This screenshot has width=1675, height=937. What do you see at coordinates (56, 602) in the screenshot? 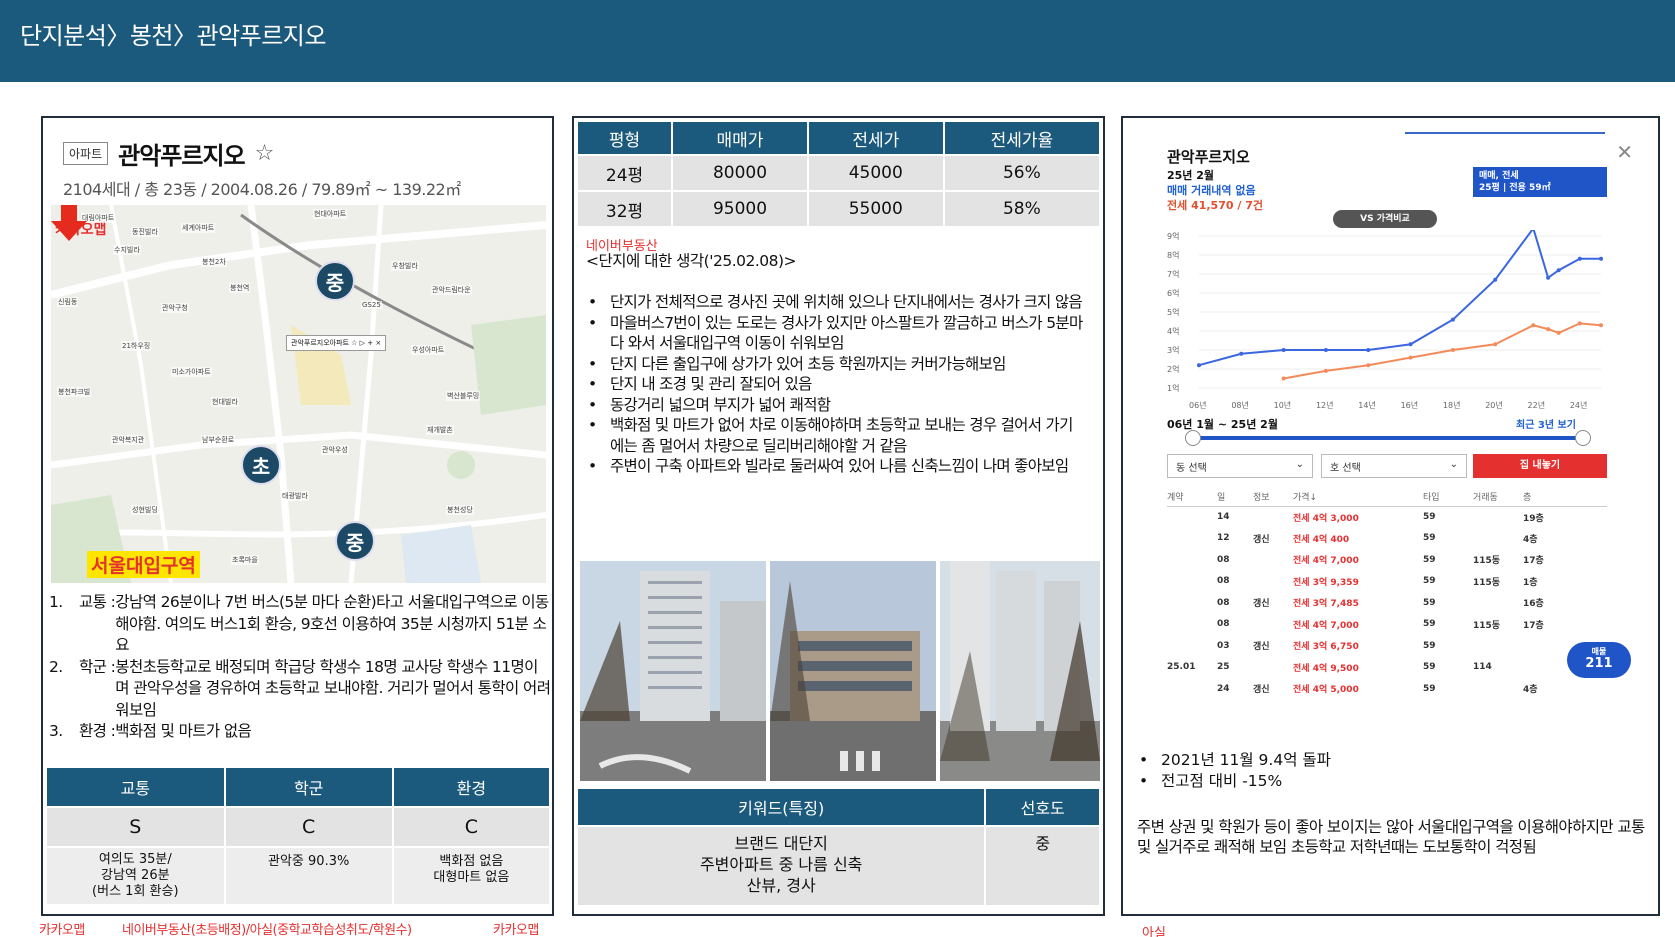
I see `note-number: 1.` at bounding box center [56, 602].